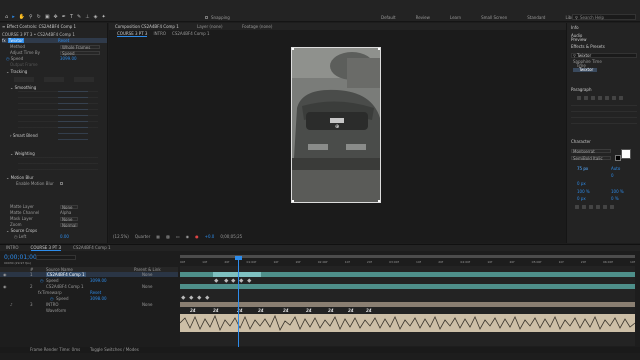  What do you see at coordinates (598, 207) in the screenshot?
I see `small-caps-icon` at bounding box center [598, 207].